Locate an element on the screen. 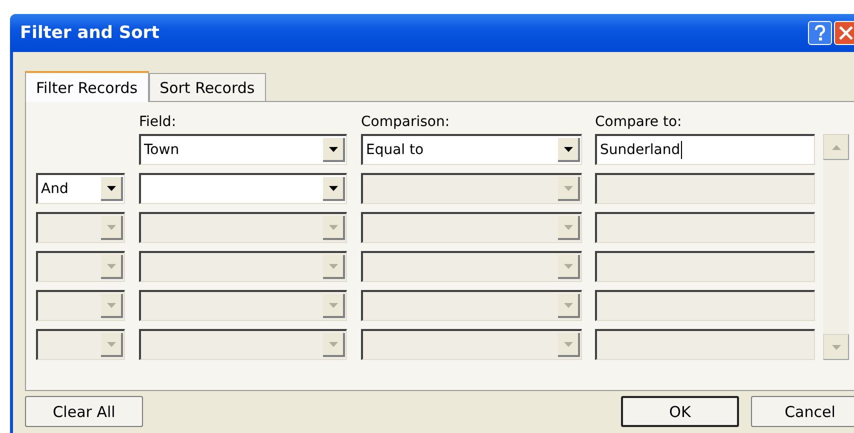 Image resolution: width=854 pixels, height=433 pixels. window-title: Filter and Sort is located at coordinates (90, 33).